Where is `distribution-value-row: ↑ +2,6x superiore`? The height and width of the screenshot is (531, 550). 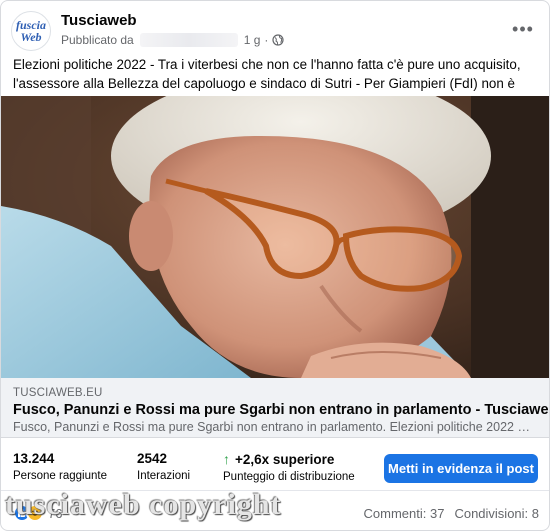
distribution-value-row: ↑ +2,6x superiore is located at coordinates (289, 459).